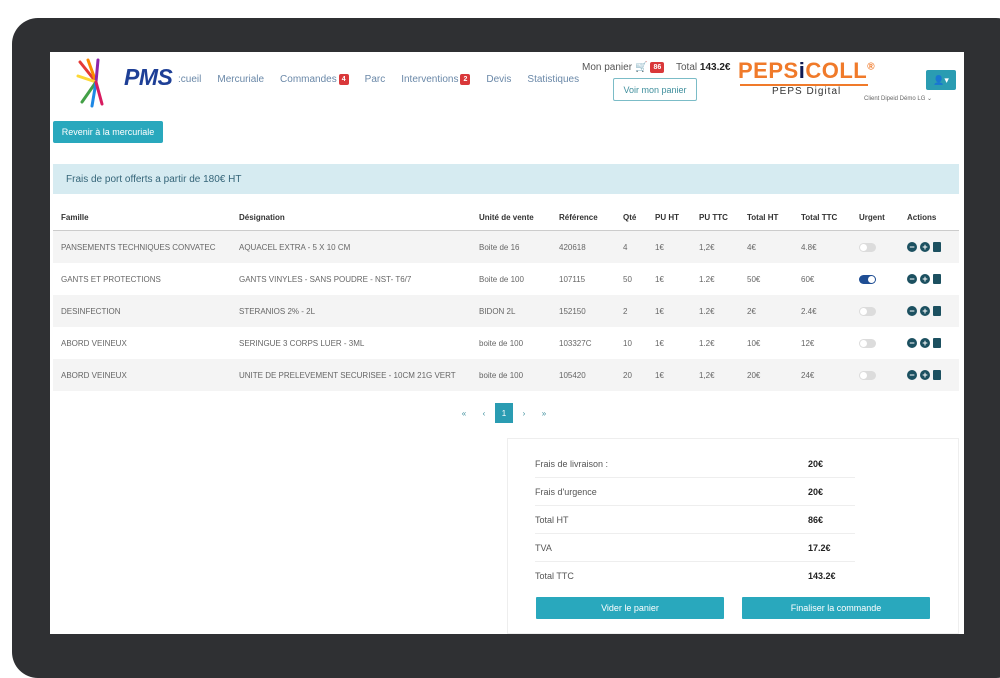  Describe the element at coordinates (808, 279) in the screenshot. I see `cell-total-ttc: 60€` at that location.